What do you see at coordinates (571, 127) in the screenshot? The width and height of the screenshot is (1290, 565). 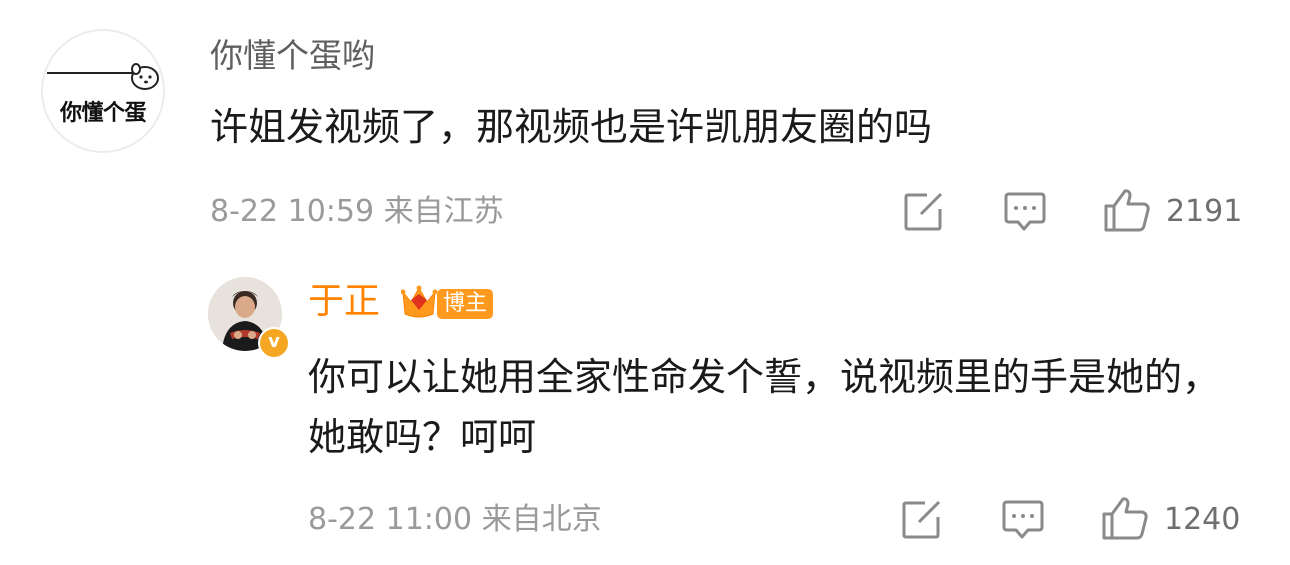 I see `comment-text: 许姐发视频了，那视频也是许凯朋友圈的吗` at bounding box center [571, 127].